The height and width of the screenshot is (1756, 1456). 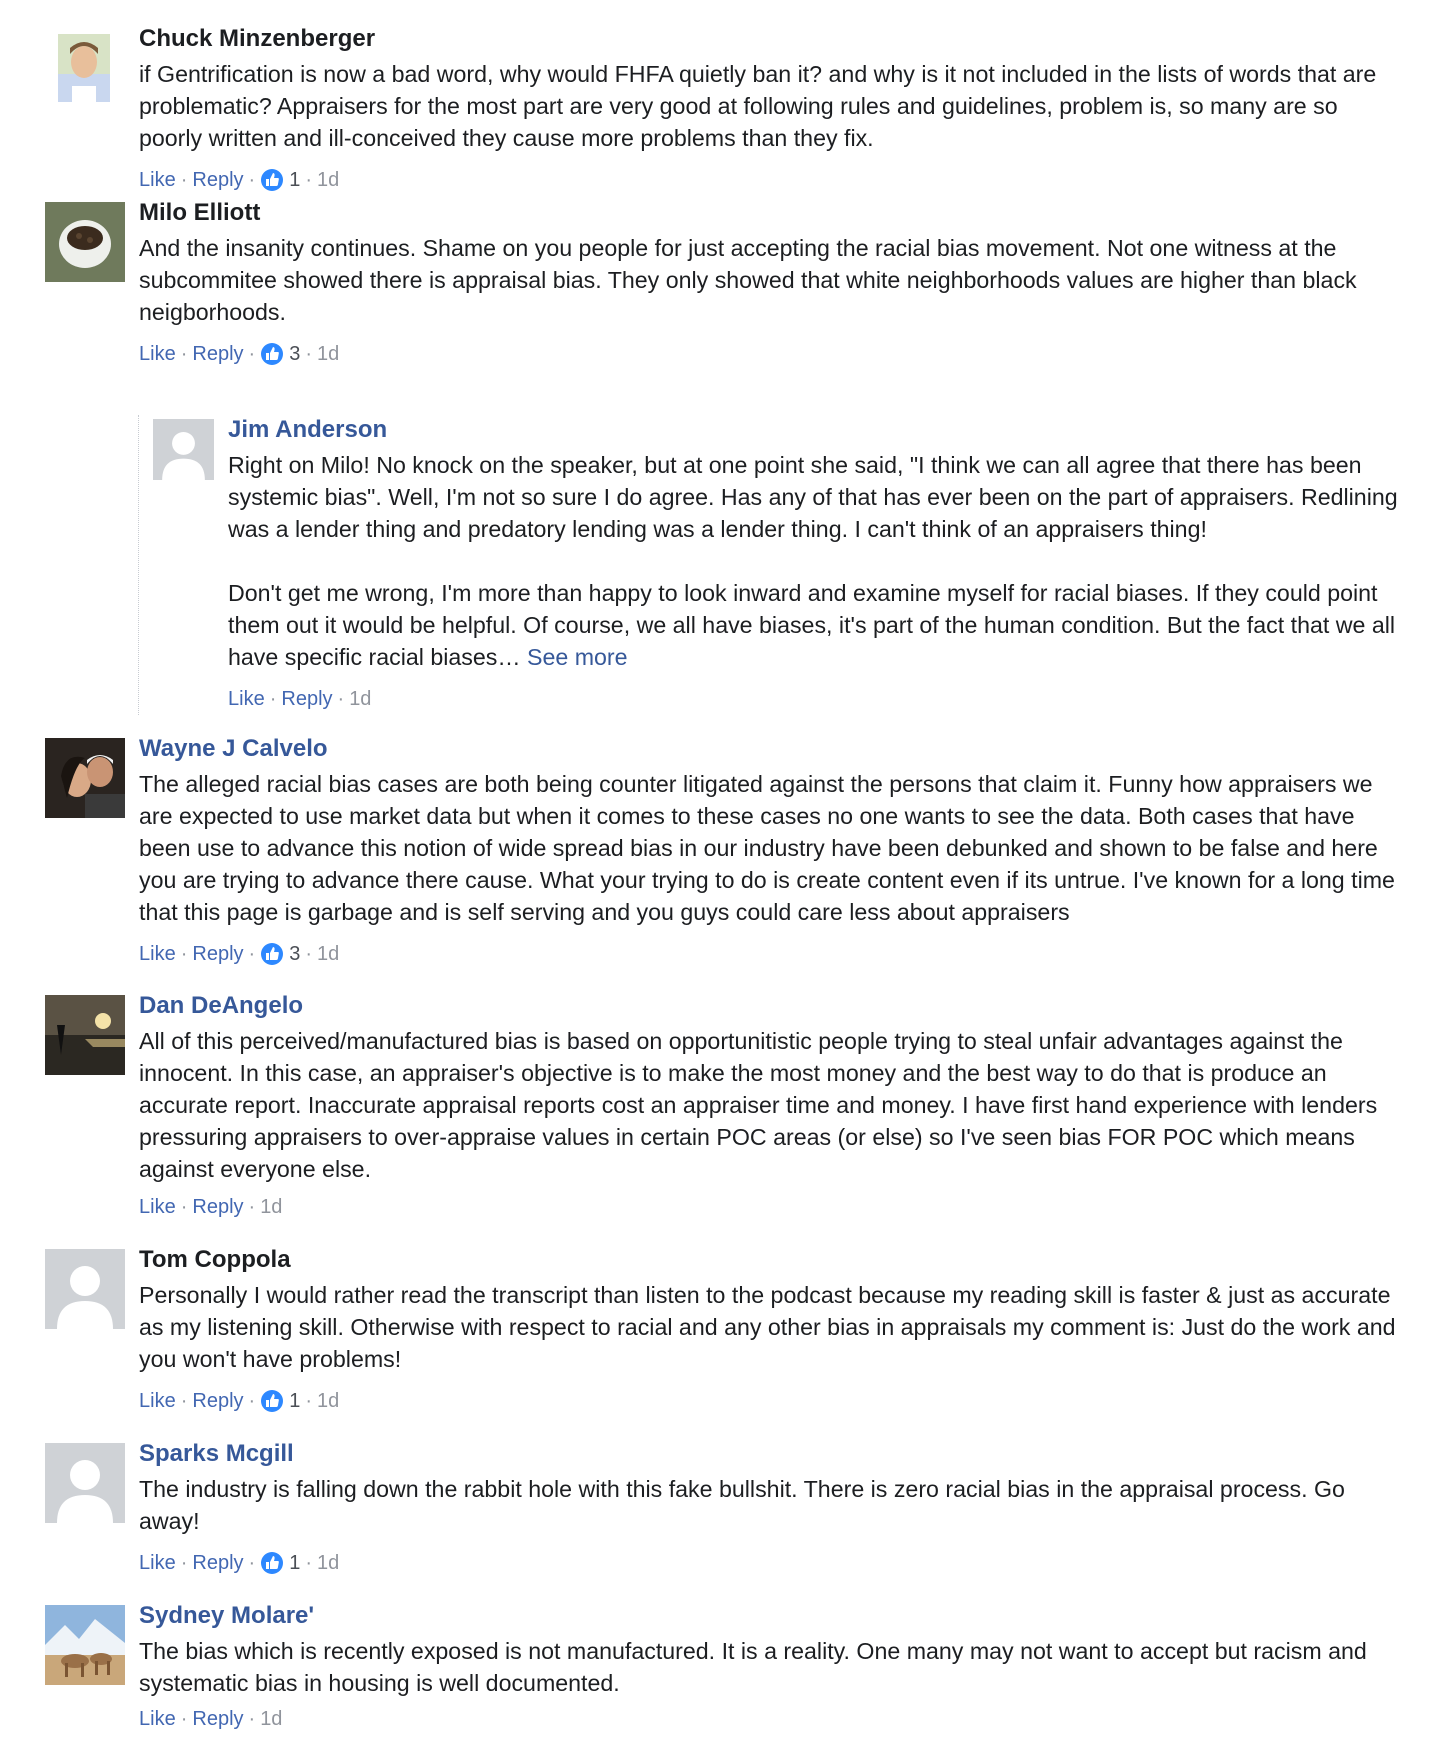 I want to click on comment-author: Milo Elliott, so click(x=772, y=213).